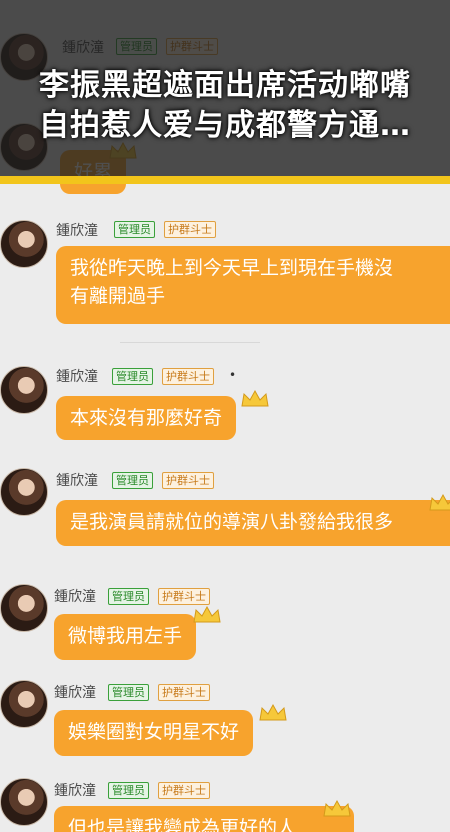  Describe the element at coordinates (225, 85) in the screenshot. I see `headline-line-1: 李振黑超遮面出席活动嘟嘴` at that location.